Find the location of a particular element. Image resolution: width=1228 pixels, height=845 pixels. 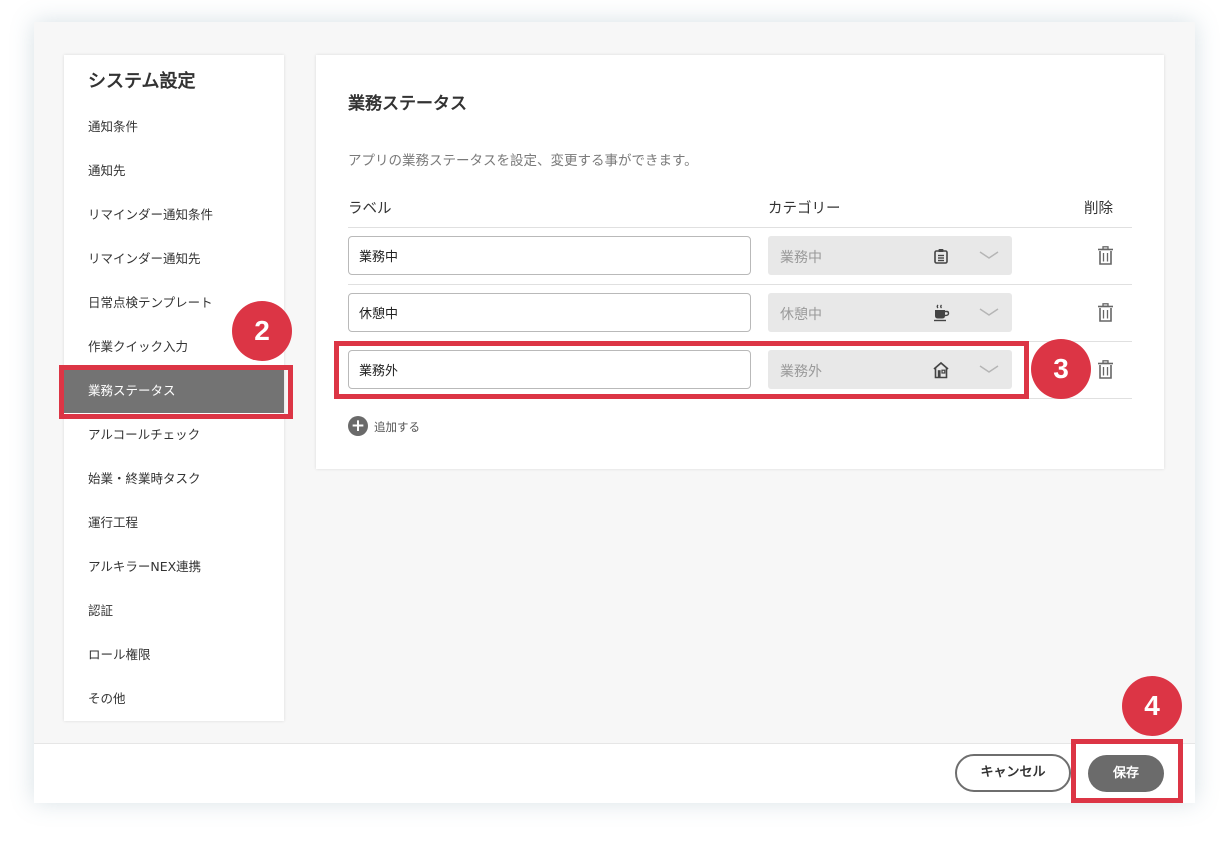

sidebar-item-start-end-tasks: 始業・終業時タスク is located at coordinates (174, 479).